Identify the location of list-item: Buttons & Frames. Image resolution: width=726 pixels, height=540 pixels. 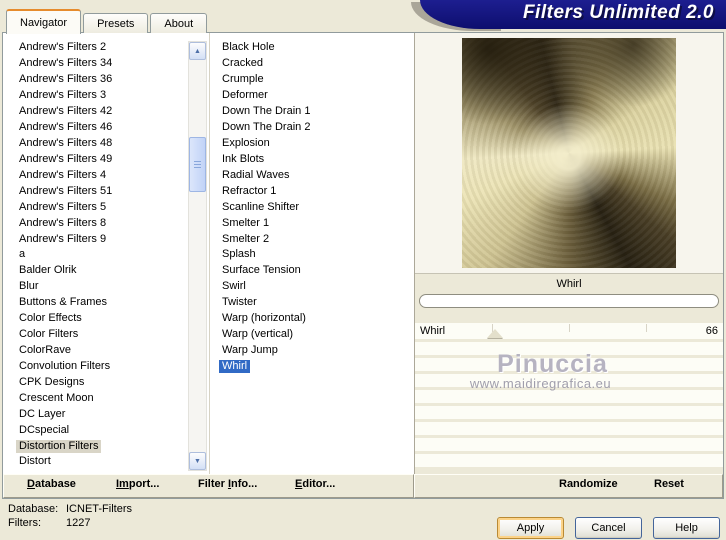
(112, 303).